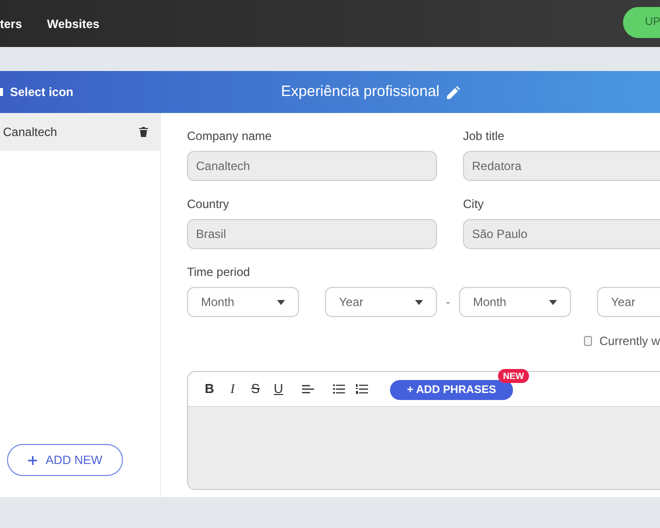 This screenshot has height=528, width=660. Describe the element at coordinates (312, 166) in the screenshot. I see `text-field: Canaltech` at that location.